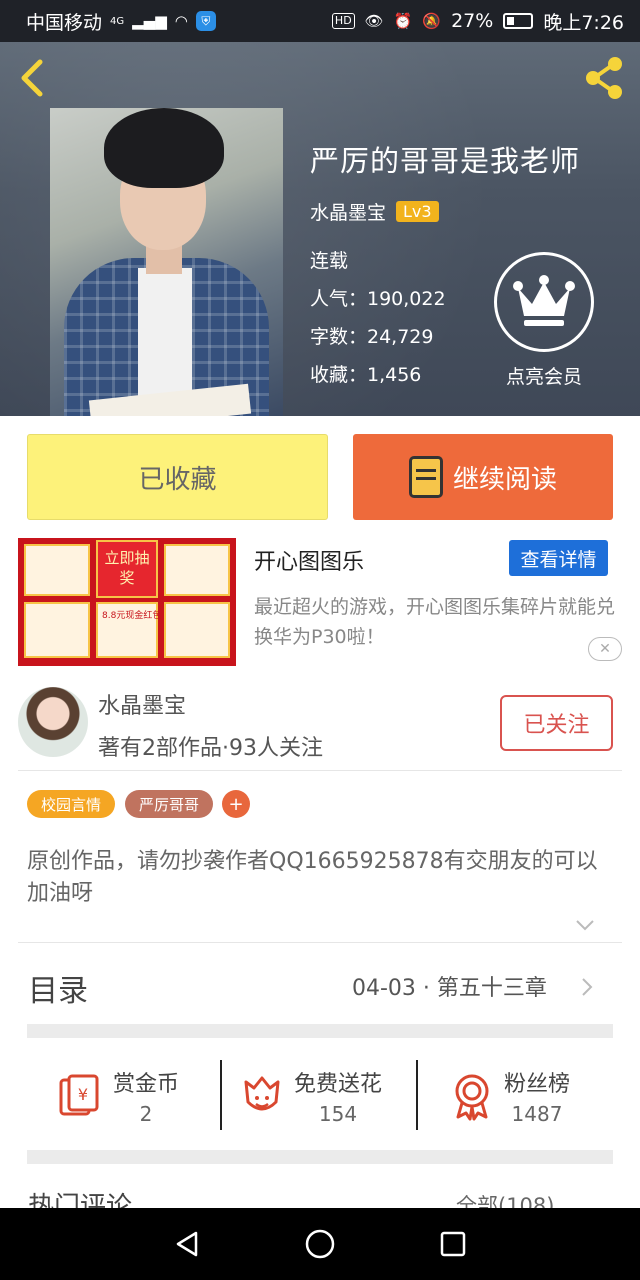 Image resolution: width=640 pixels, height=1280 pixels. What do you see at coordinates (166, 262) in the screenshot?
I see `book-cover-image` at bounding box center [166, 262].